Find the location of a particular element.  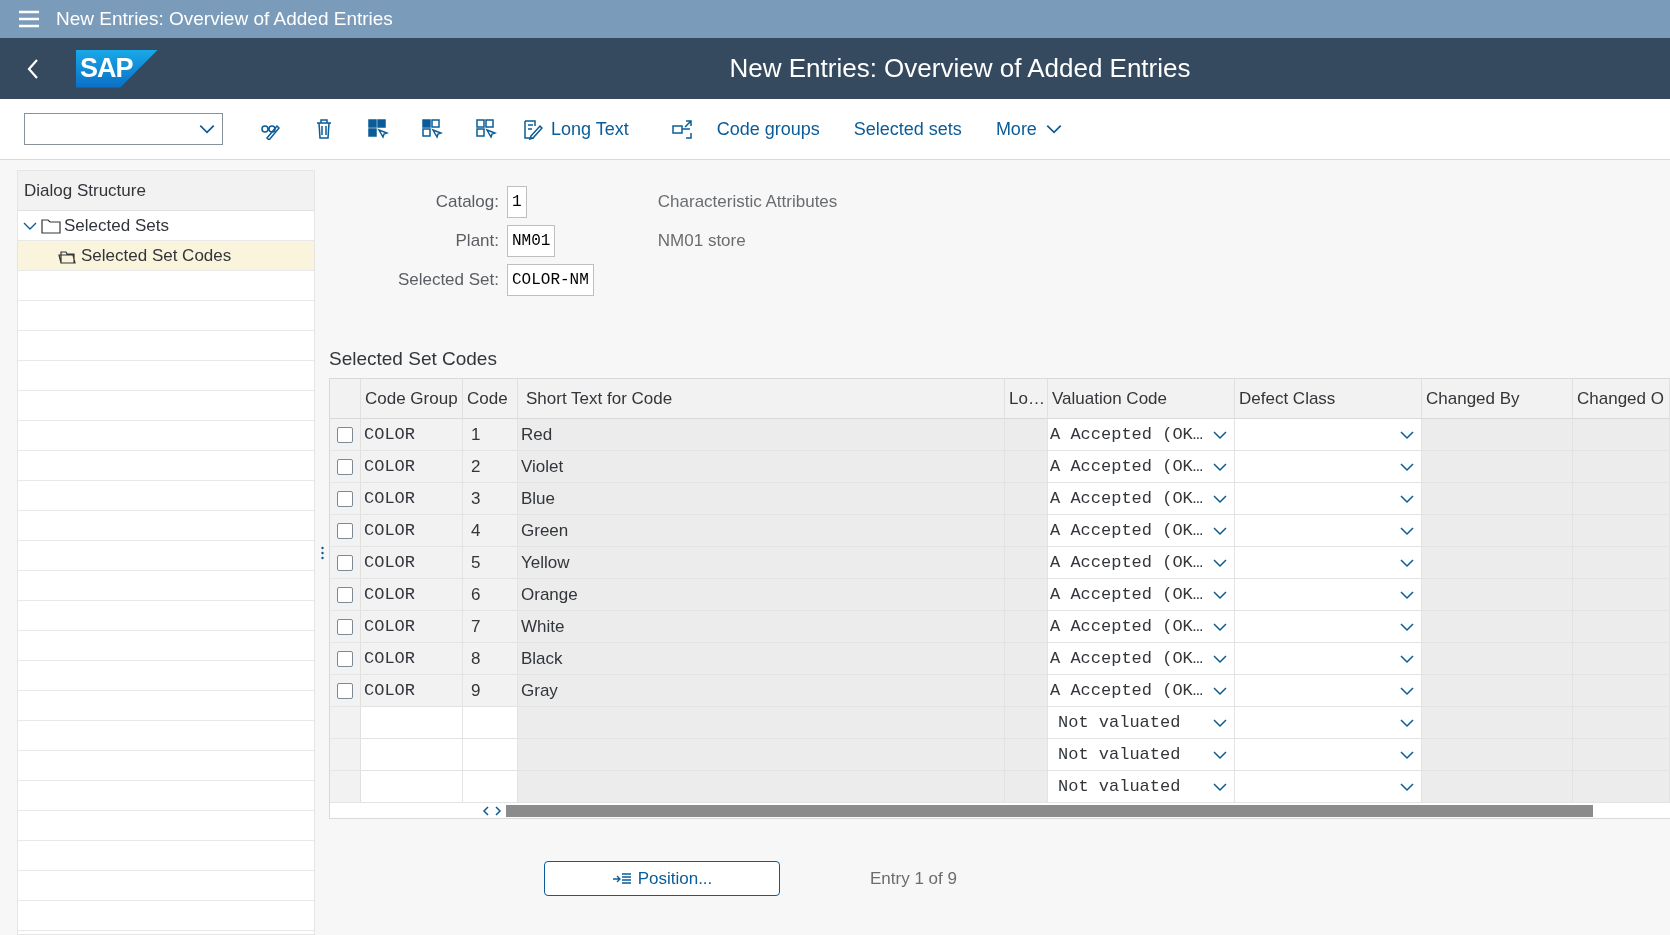

field-label: Selected Set: is located at coordinates (447, 280).